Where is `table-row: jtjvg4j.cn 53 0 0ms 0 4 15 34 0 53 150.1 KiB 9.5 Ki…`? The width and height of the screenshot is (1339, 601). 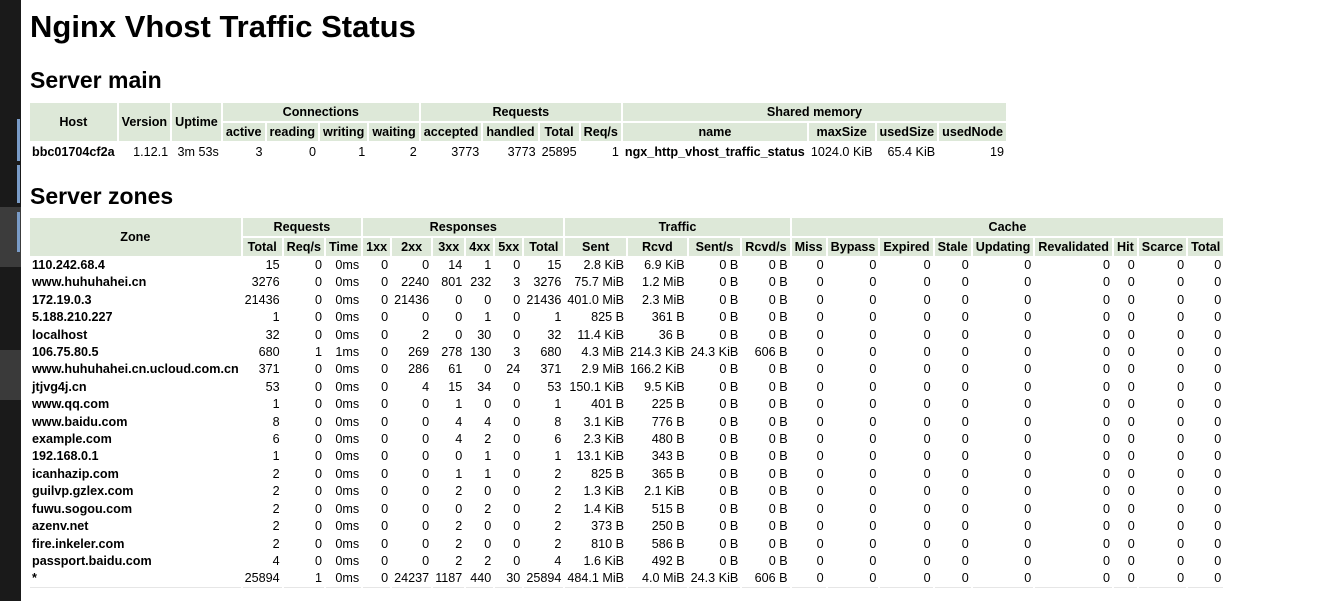
table-row: jtjvg4j.cn 53 0 0ms 0 4 15 34 0 53 150.1 KiB 9.5 Ki… is located at coordinates (626, 387).